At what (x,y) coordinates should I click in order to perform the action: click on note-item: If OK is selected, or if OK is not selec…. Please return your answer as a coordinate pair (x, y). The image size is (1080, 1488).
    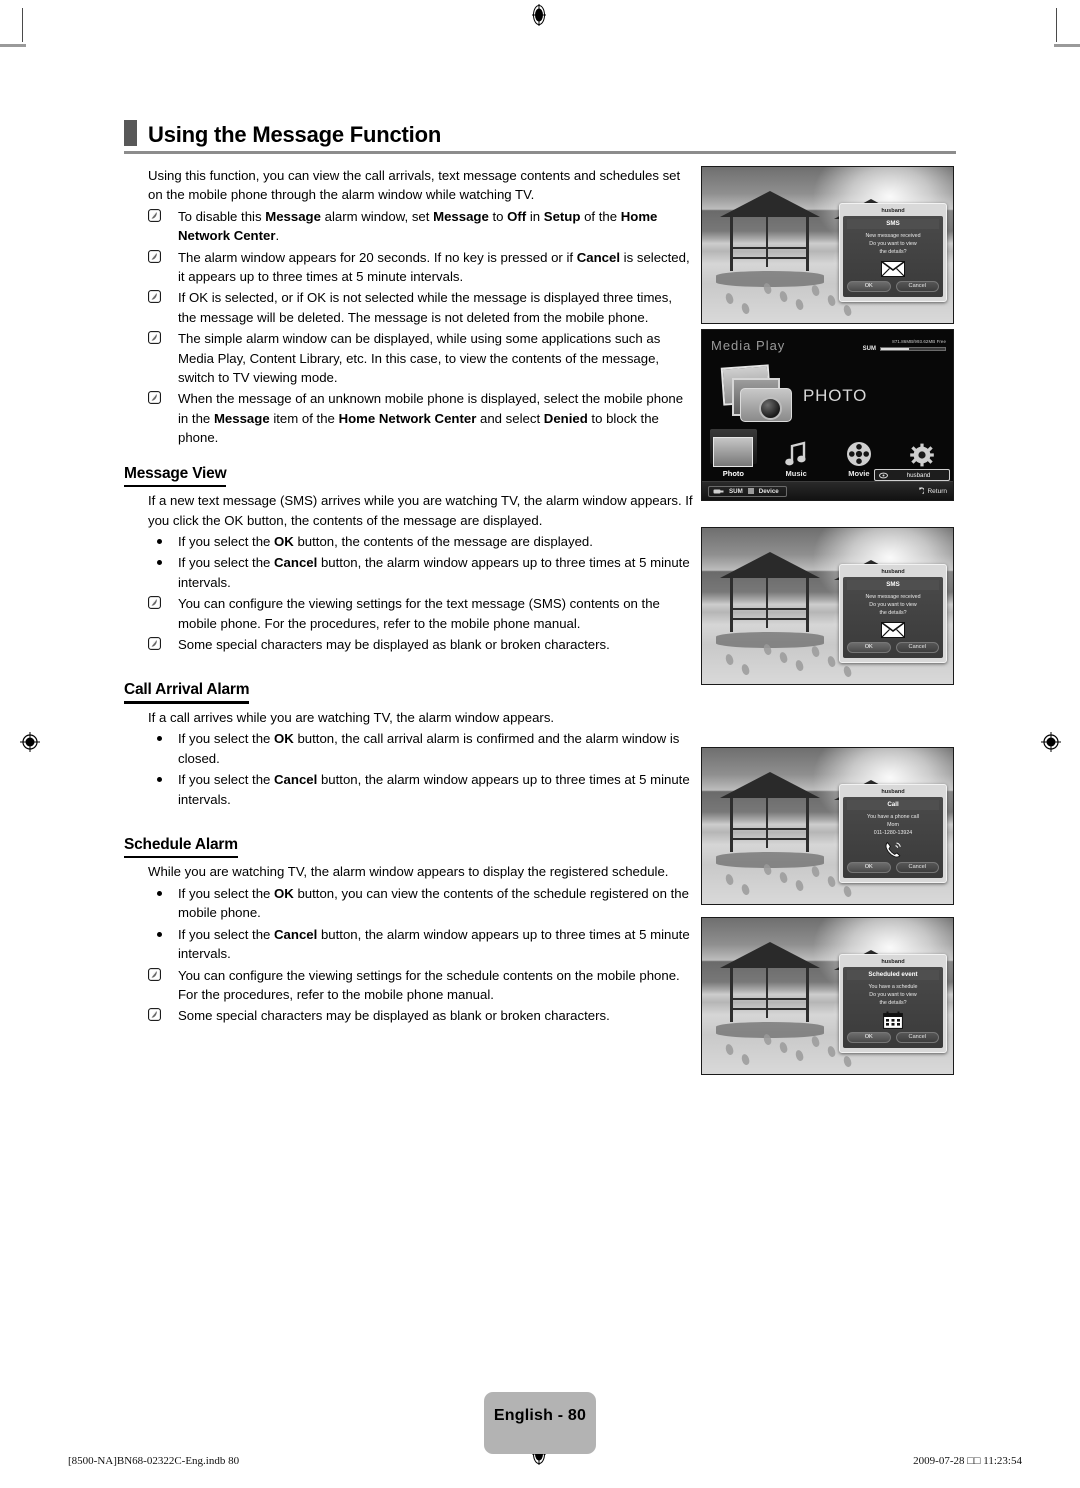
    Looking at the image, I should click on (420, 307).